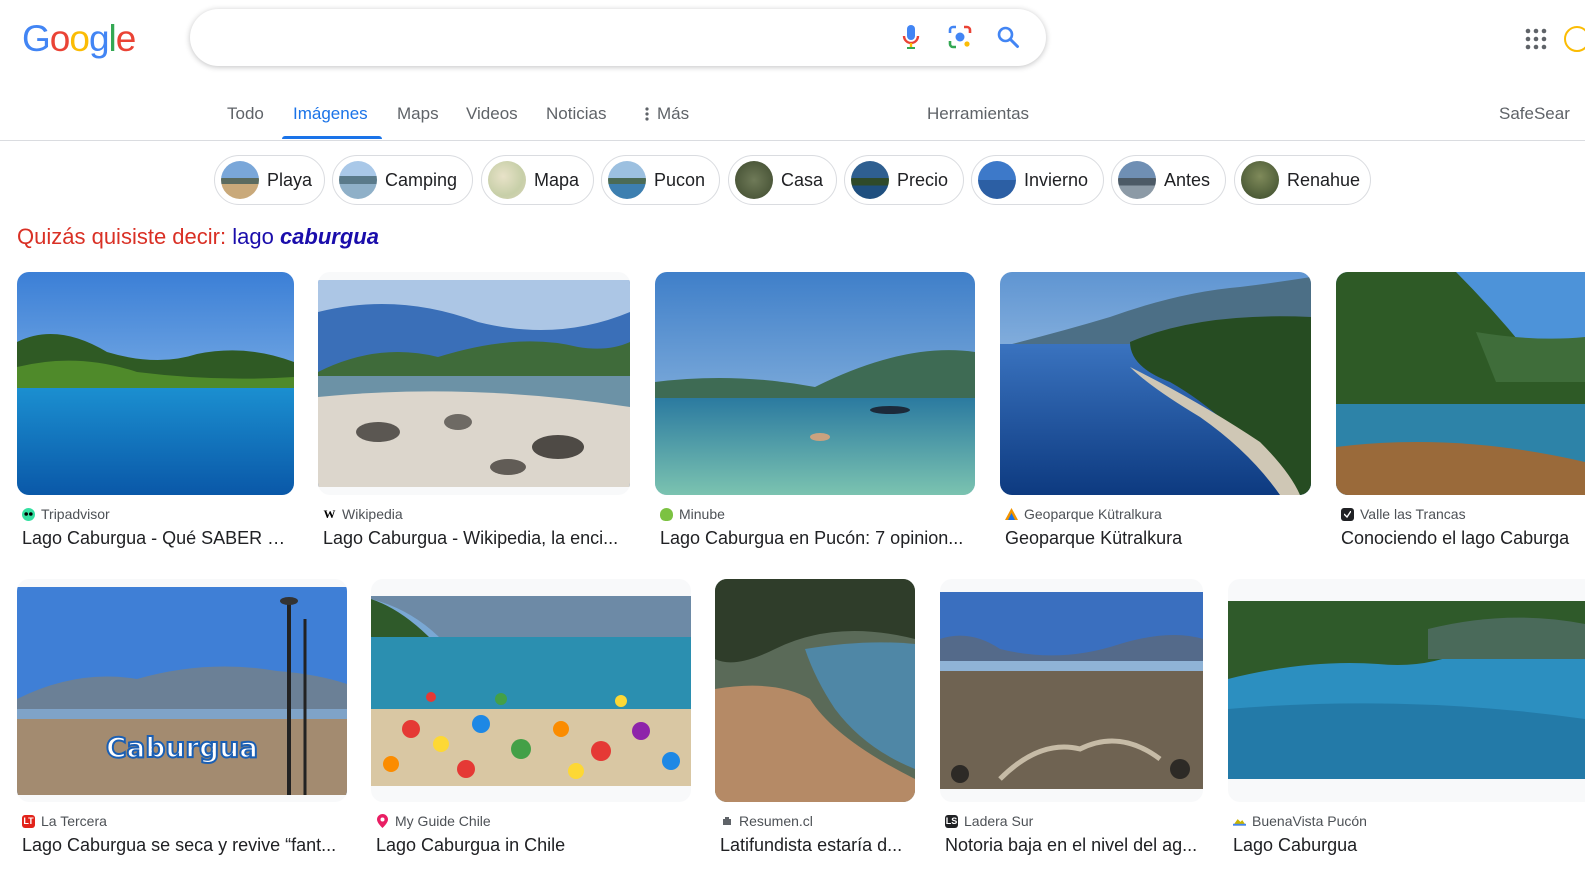 This screenshot has height=879, width=1585. What do you see at coordinates (1008, 37) in the screenshot?
I see `search-icon` at bounding box center [1008, 37].